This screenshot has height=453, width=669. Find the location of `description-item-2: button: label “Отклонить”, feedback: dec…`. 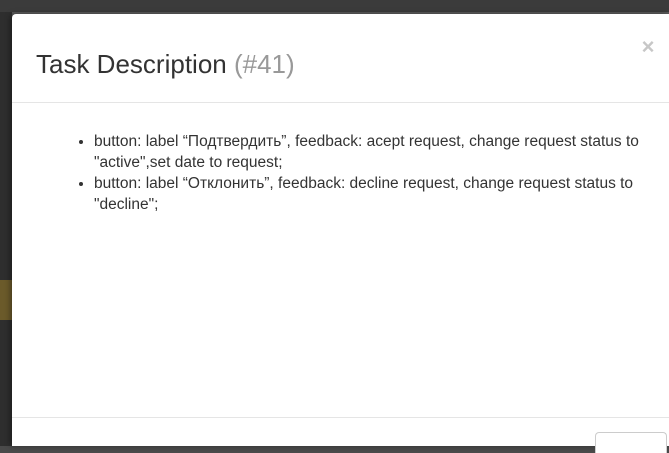

description-item-2: button: label “Отклонить”, feedback: dec… is located at coordinates (374, 194).